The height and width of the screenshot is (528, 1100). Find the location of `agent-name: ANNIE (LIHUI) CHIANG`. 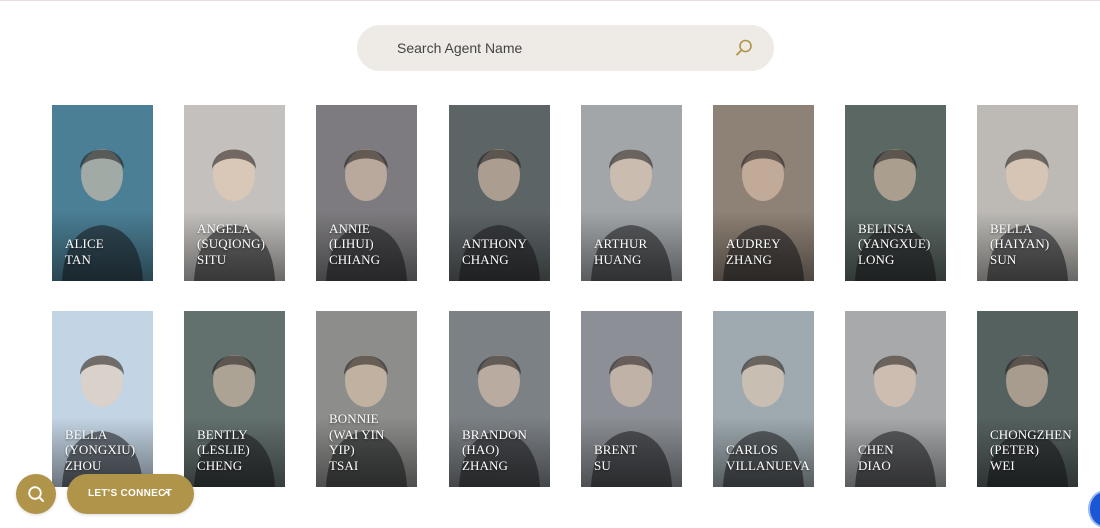

agent-name: ANNIE (LIHUI) CHIANG is located at coordinates (354, 244).